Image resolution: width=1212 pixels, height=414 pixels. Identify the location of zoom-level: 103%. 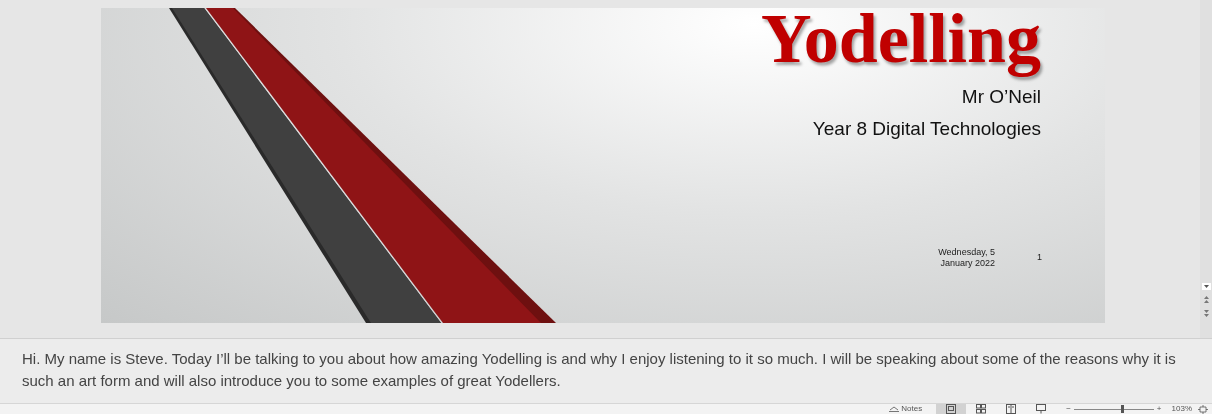
(1181, 409).